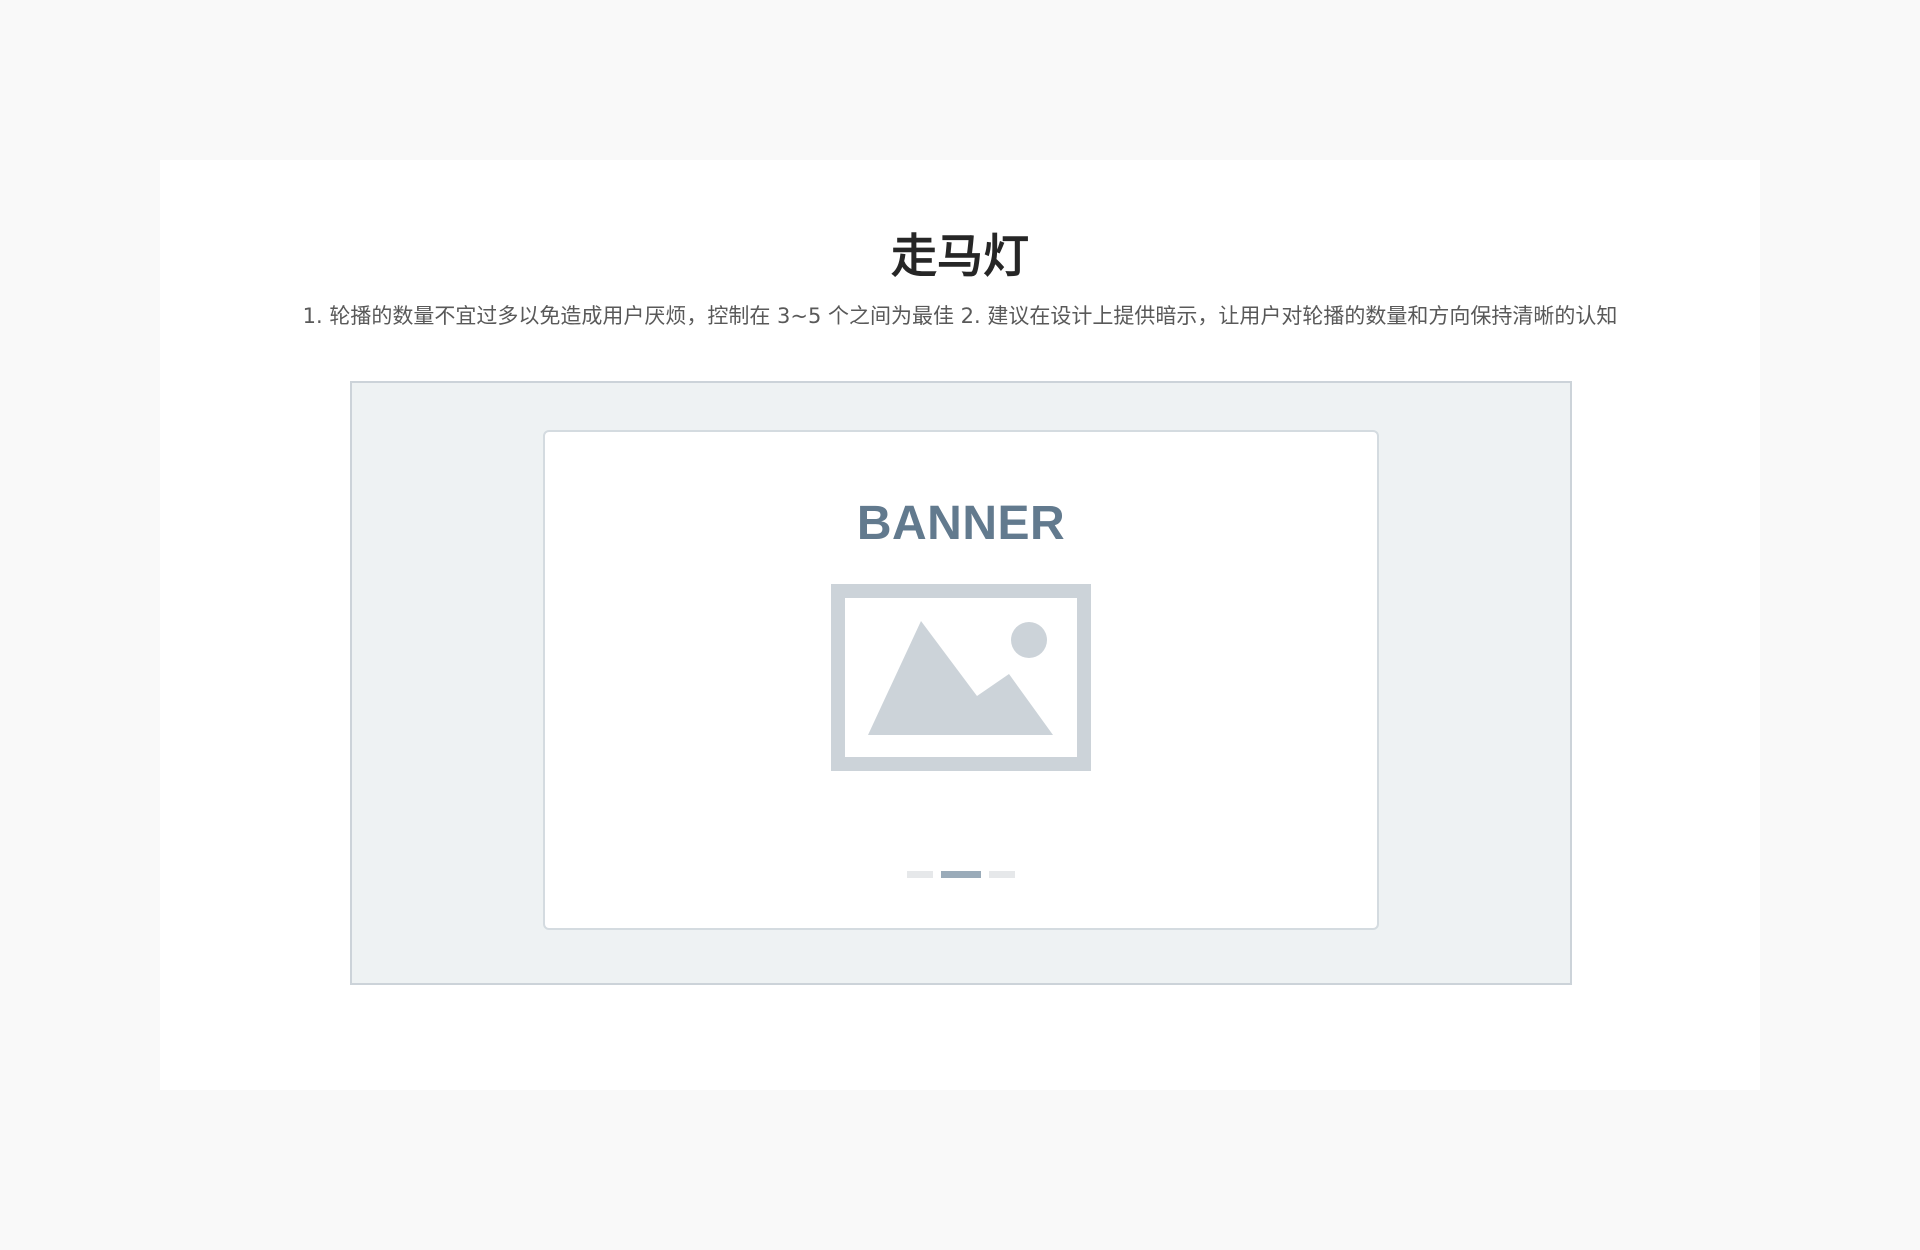 Image resolution: width=1920 pixels, height=1250 pixels. I want to click on image-placeholder-icon, so click(961, 677).